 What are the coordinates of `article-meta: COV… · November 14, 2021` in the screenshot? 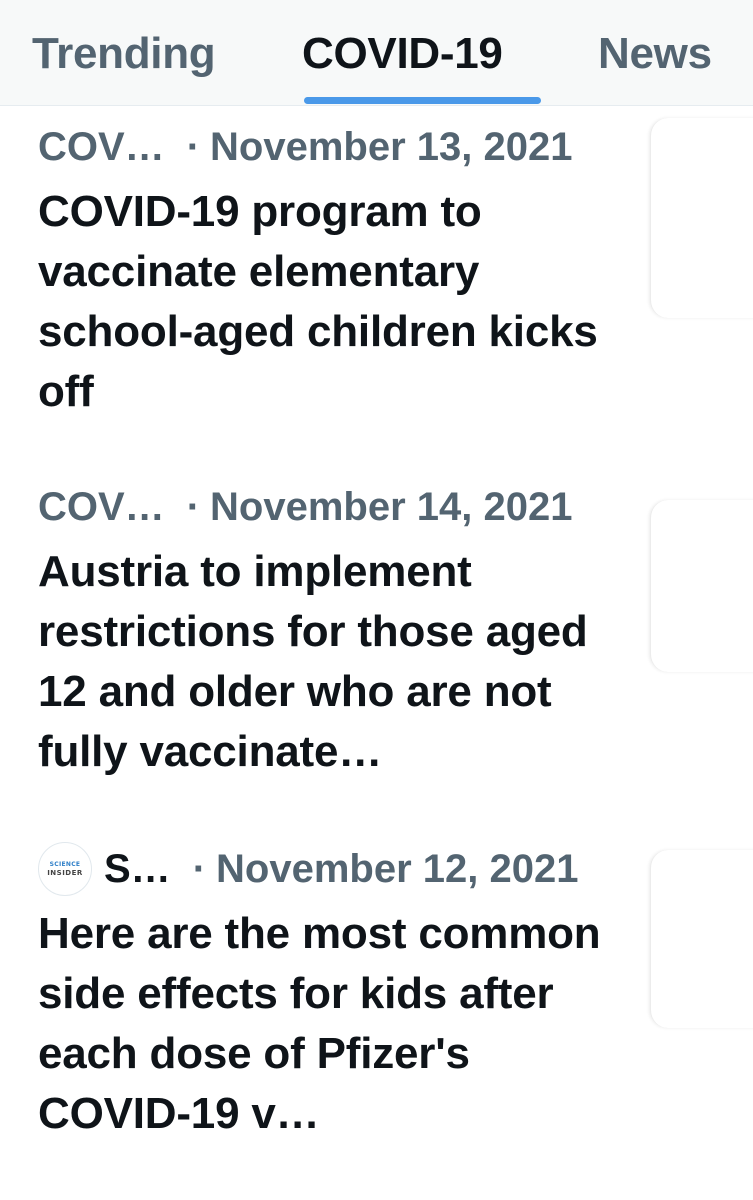 It's located at (305, 507).